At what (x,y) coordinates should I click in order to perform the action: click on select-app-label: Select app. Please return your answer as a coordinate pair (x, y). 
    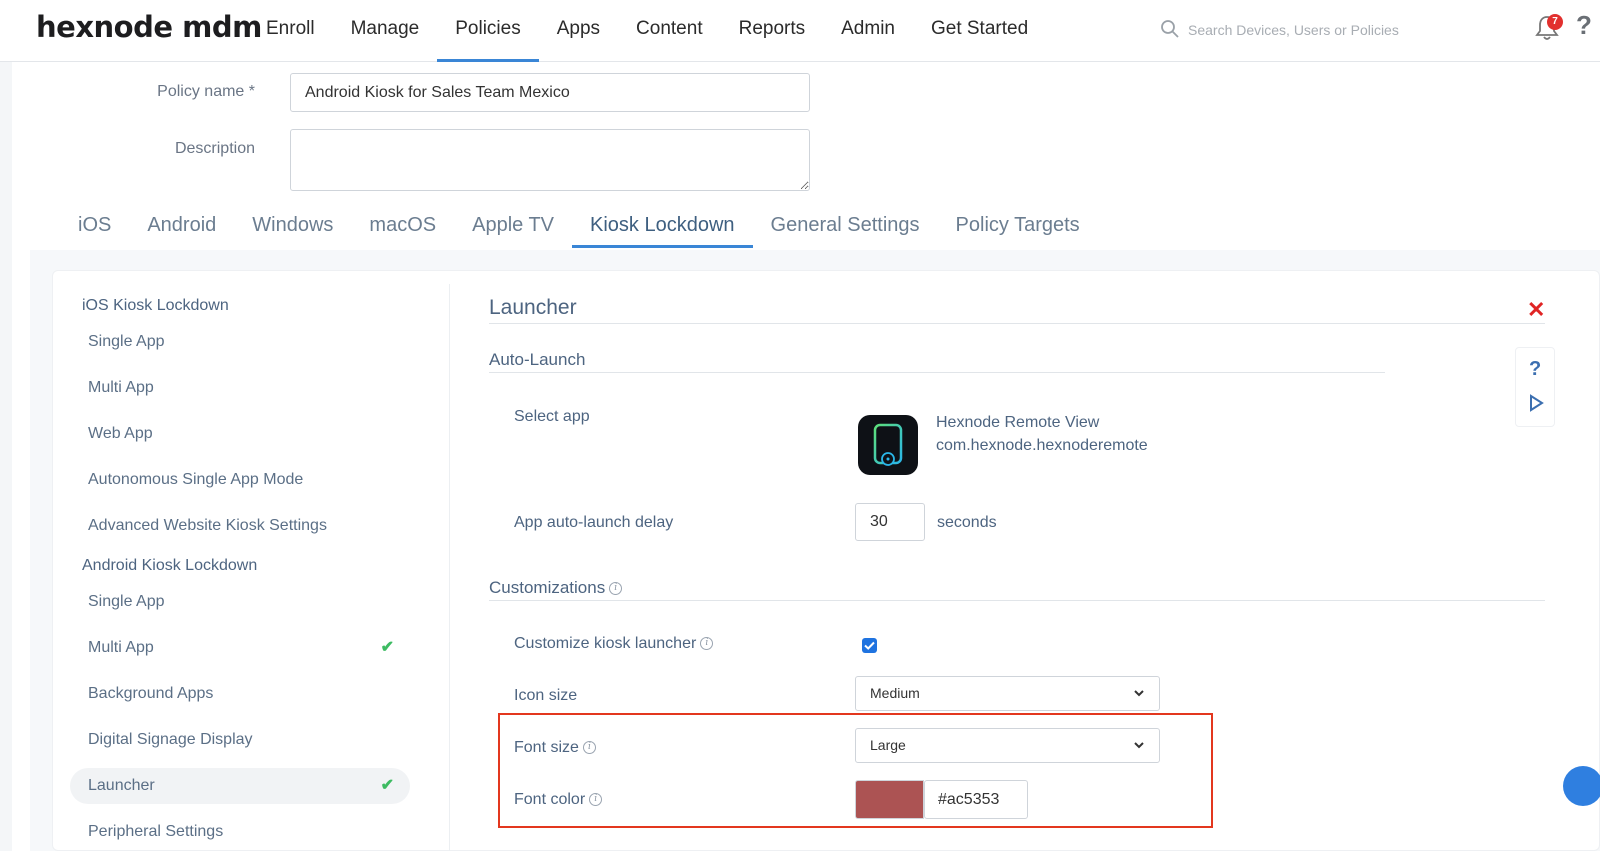
    Looking at the image, I should click on (552, 416).